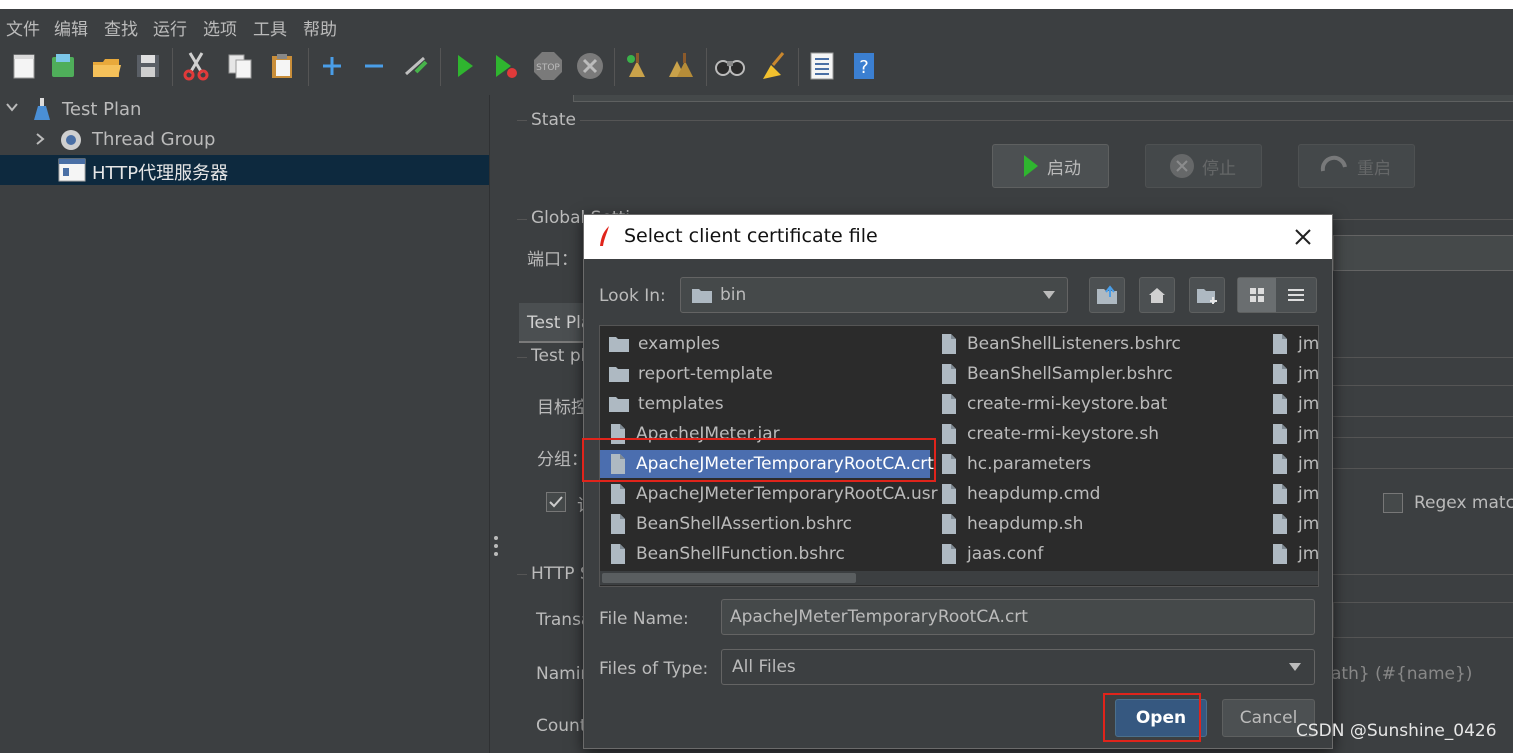 The image size is (1513, 753). I want to click on start-button-label: 启动, so click(1064, 168).